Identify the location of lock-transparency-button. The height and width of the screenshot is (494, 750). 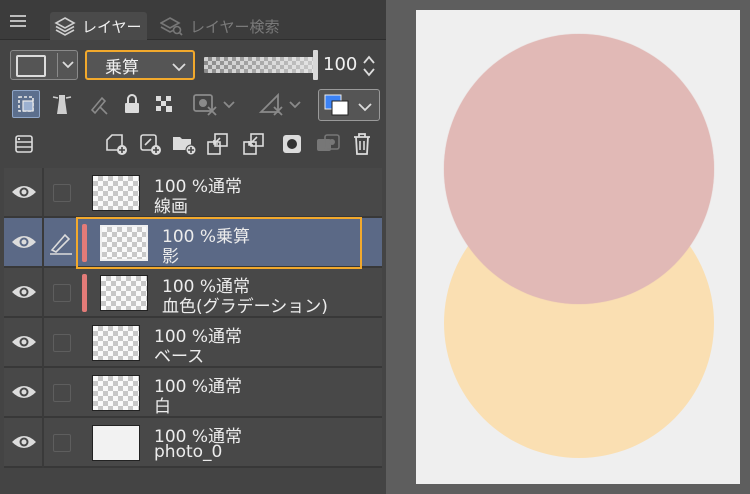
(164, 104).